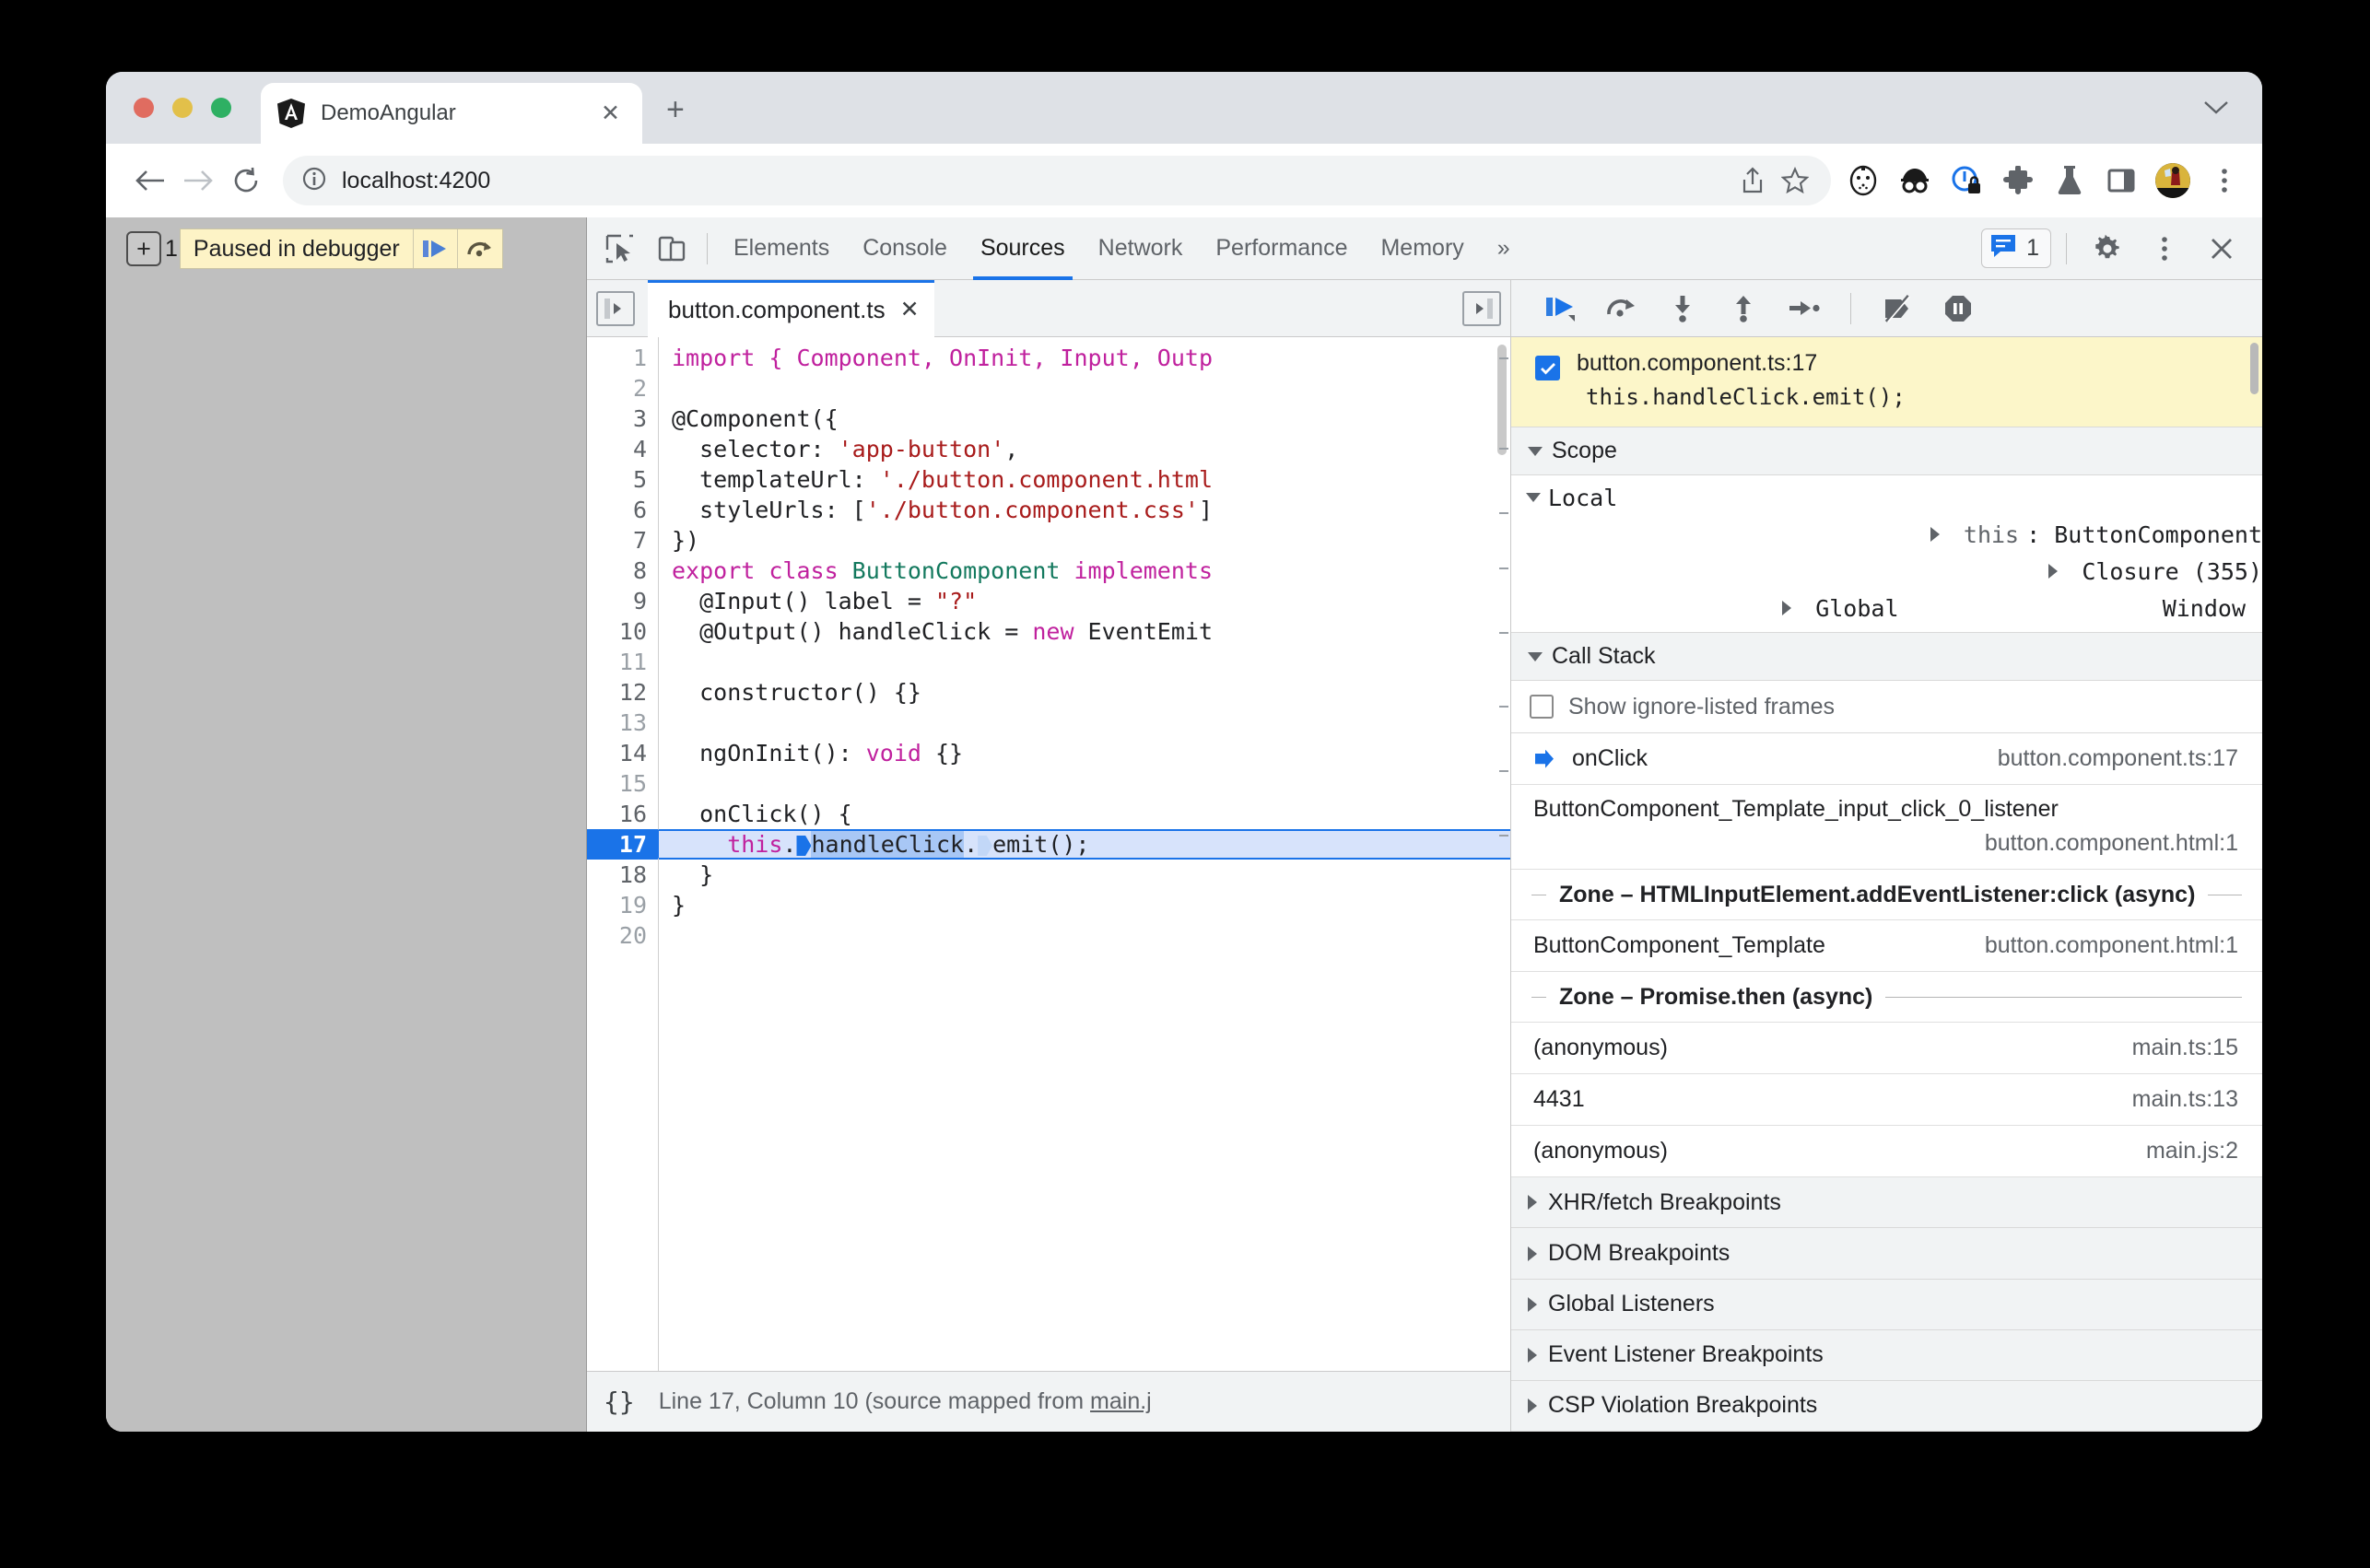 The image size is (2370, 1568). What do you see at coordinates (620, 249) in the screenshot?
I see `inspect-element-icon` at bounding box center [620, 249].